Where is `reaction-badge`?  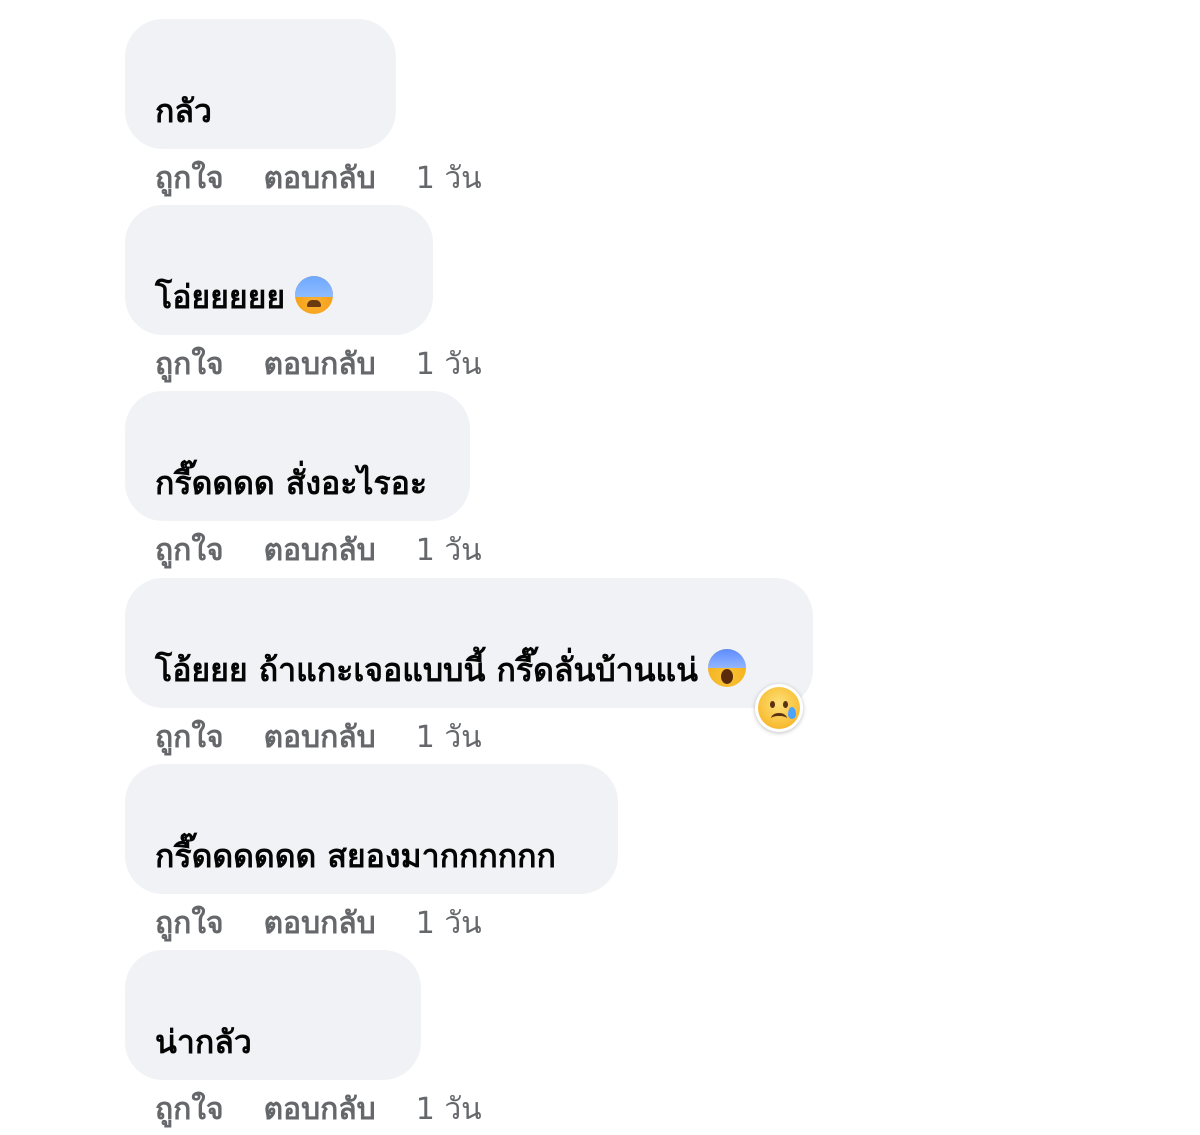
reaction-badge is located at coordinates (779, 708).